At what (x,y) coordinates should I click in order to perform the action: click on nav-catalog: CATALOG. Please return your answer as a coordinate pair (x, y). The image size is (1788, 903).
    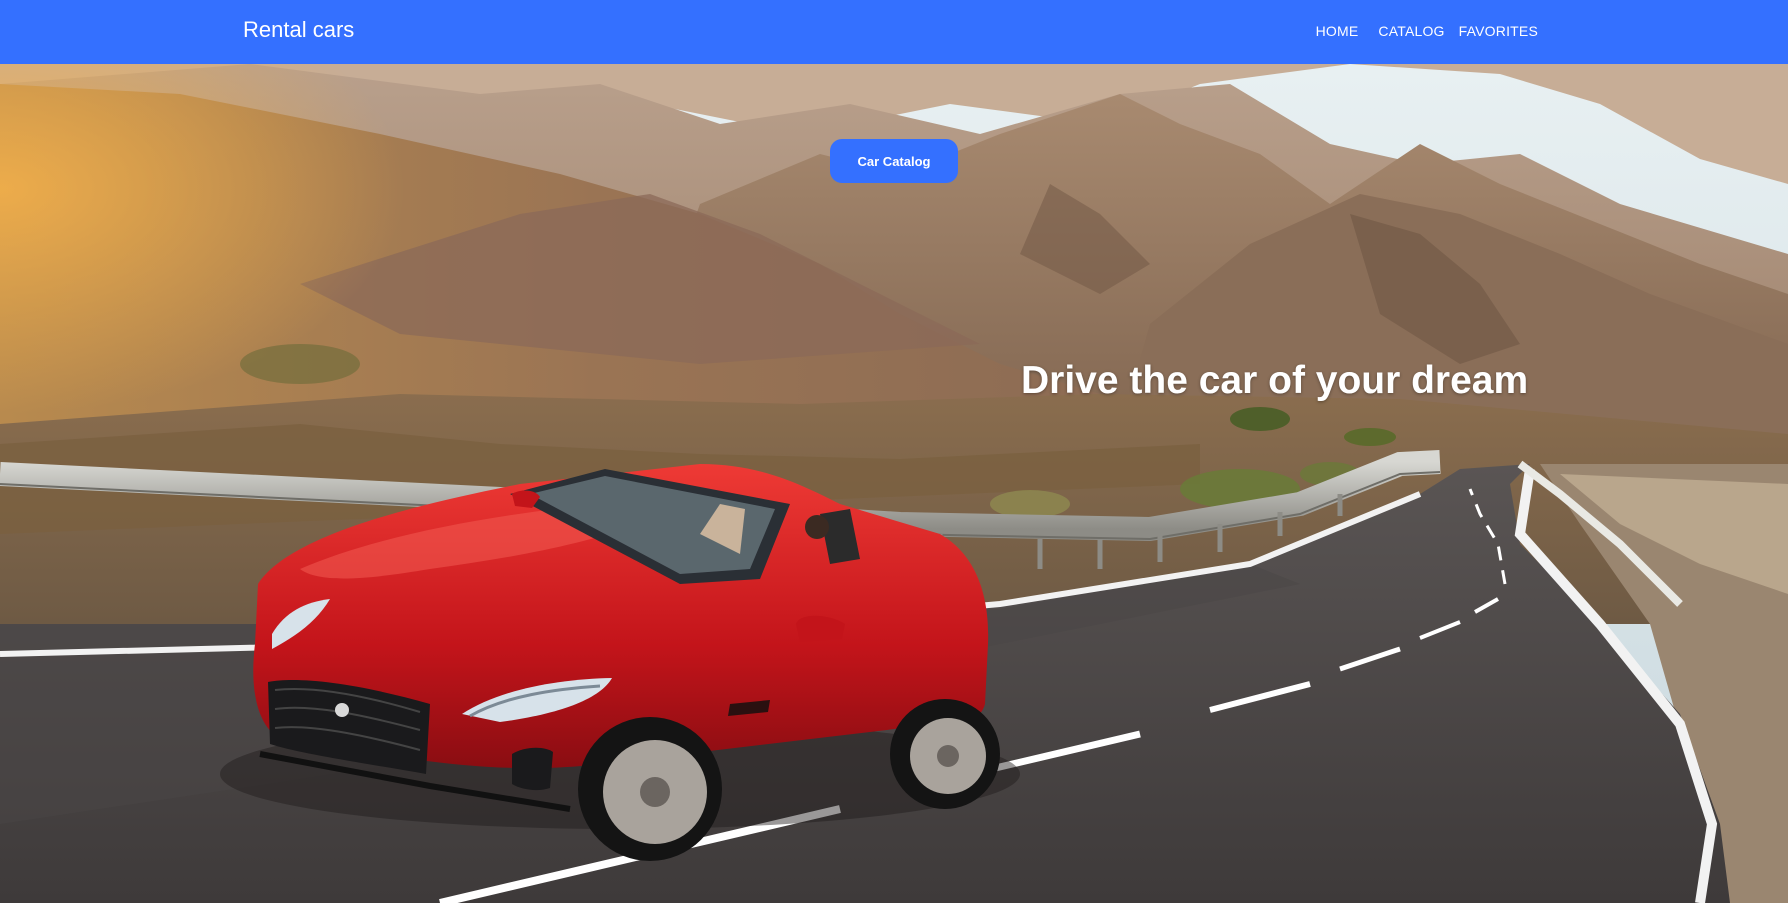
    Looking at the image, I should click on (1411, 31).